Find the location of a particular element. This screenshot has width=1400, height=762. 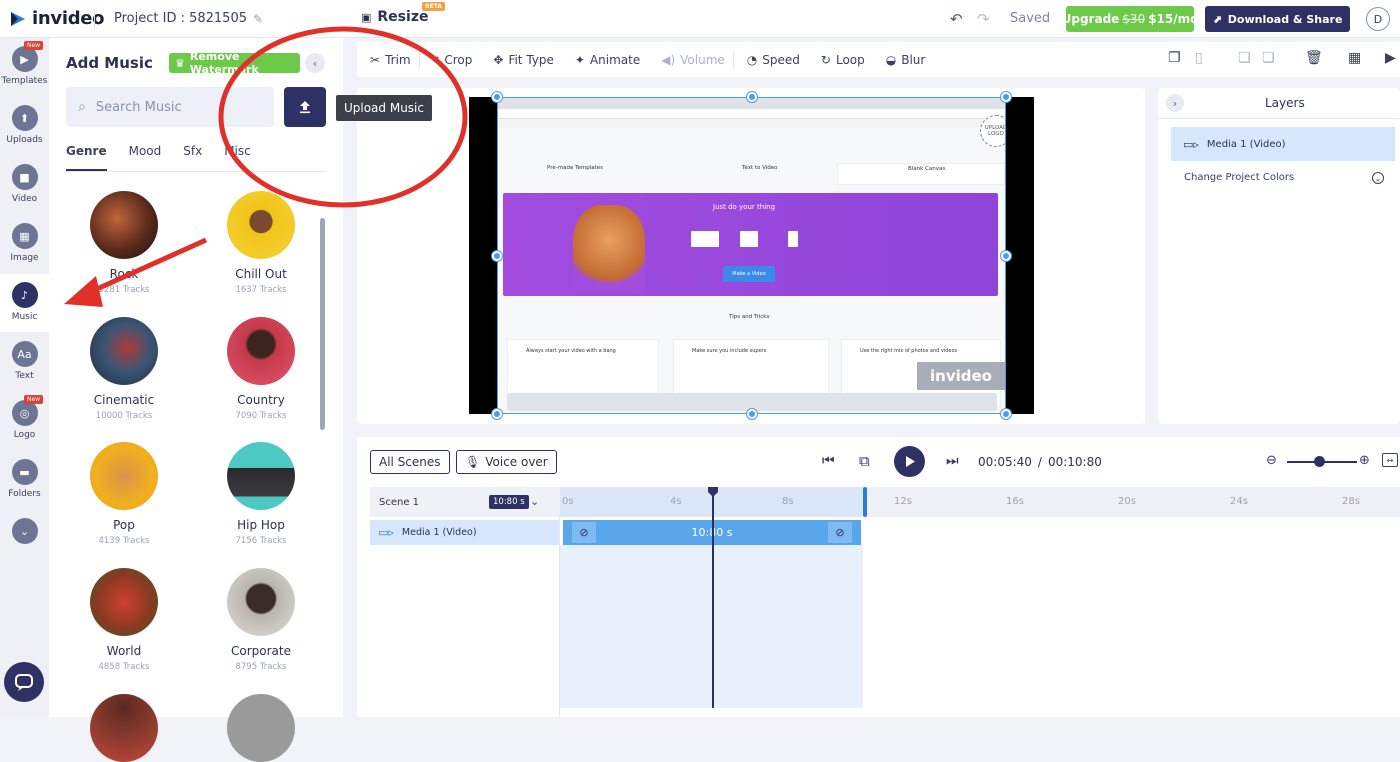

speed-button: ◔ Speed is located at coordinates (773, 60).